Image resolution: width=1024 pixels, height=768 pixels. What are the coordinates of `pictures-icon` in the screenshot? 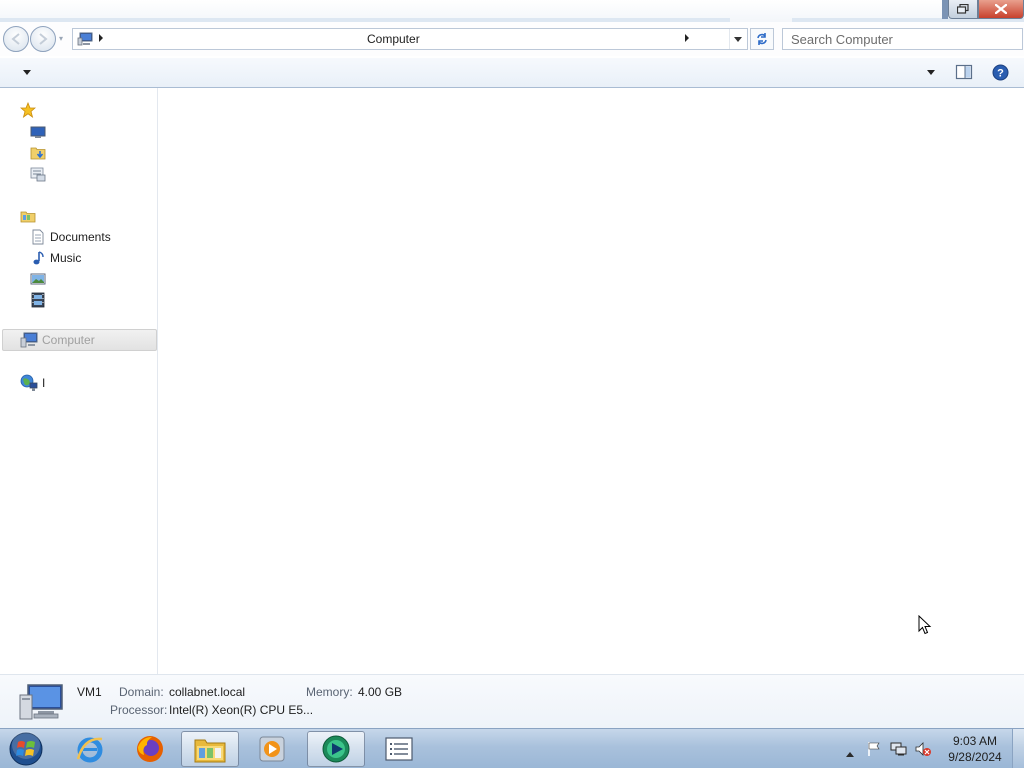 It's located at (38, 279).